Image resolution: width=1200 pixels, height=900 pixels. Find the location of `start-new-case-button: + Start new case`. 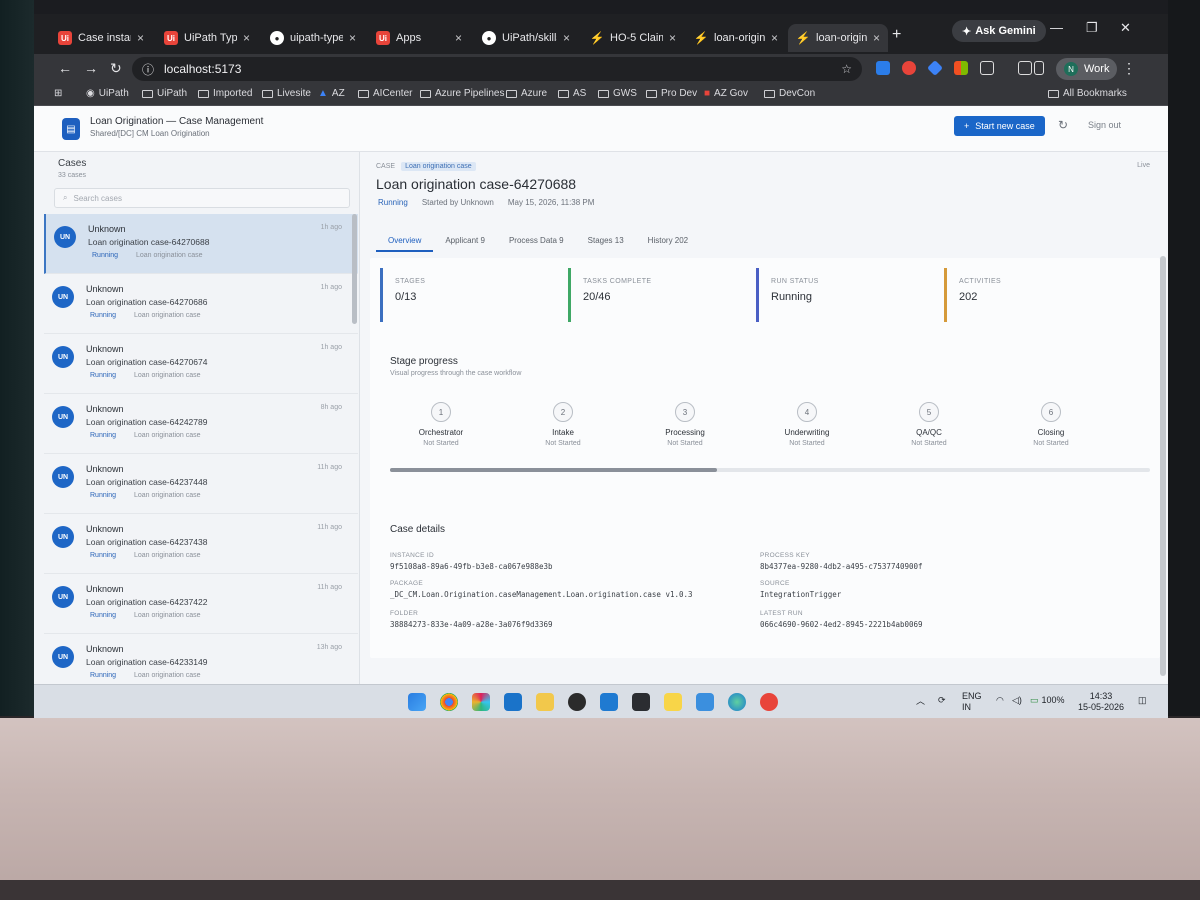

start-new-case-button: + Start new case is located at coordinates (999, 126).